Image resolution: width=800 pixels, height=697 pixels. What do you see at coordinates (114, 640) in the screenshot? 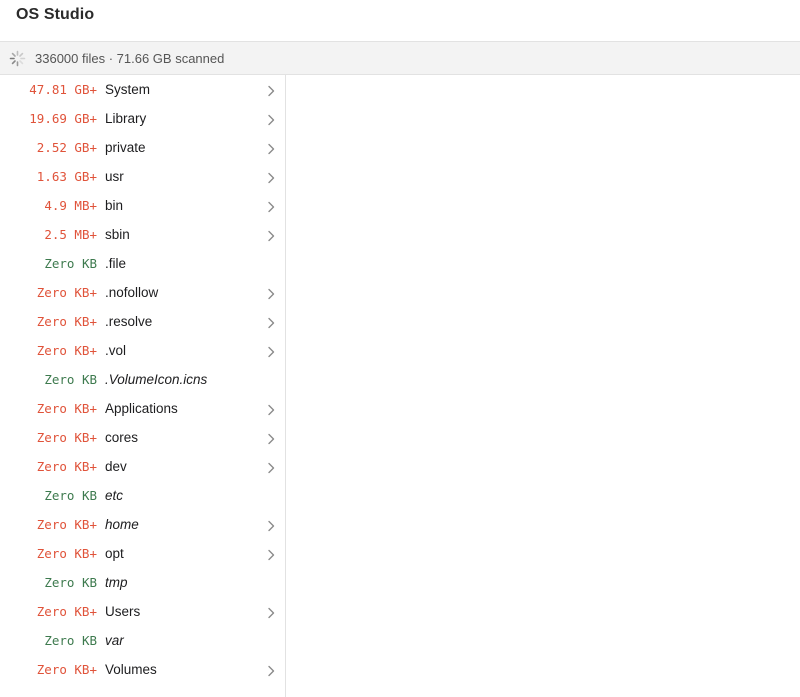
I see `item-name: var` at bounding box center [114, 640].